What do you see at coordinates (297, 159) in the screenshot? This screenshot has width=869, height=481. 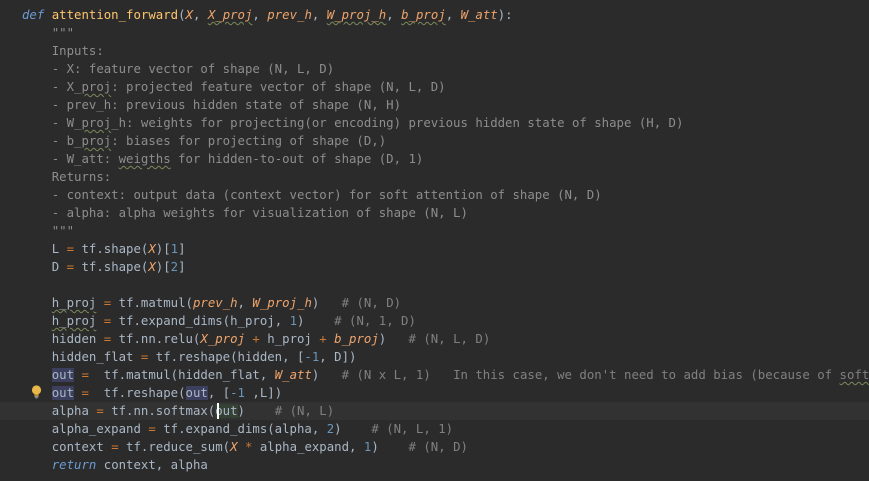 I see `code-token: for hidden-to-out of shape (D, 1)` at bounding box center [297, 159].